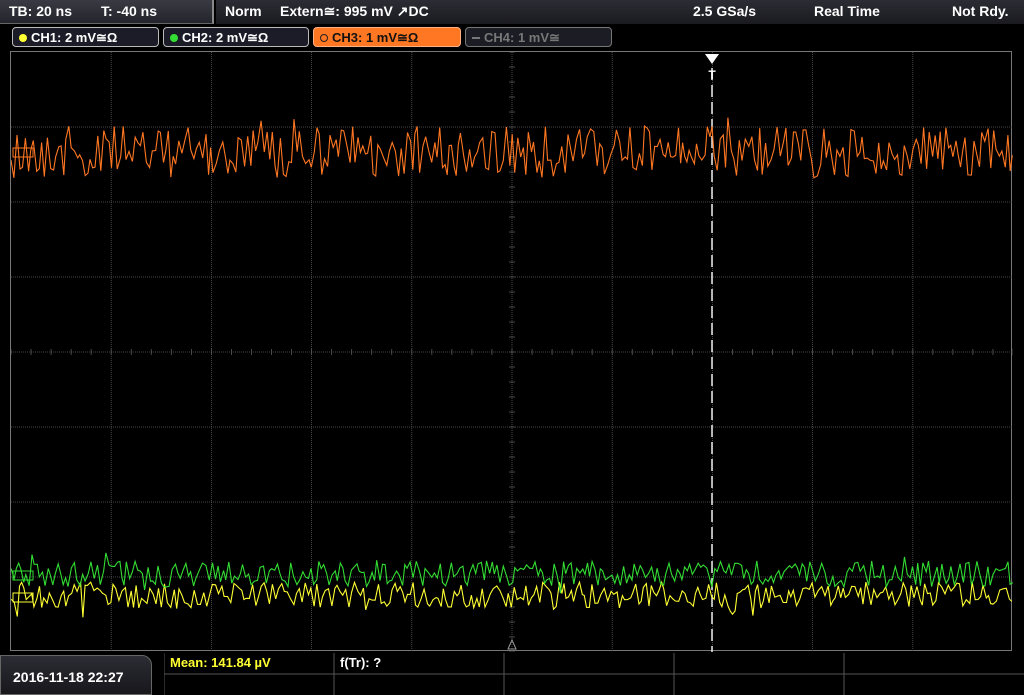 The width and height of the screenshot is (1024, 695). Describe the element at coordinates (724, 11) in the screenshot. I see `sample-rate: 2.5 GSa/s` at that location.